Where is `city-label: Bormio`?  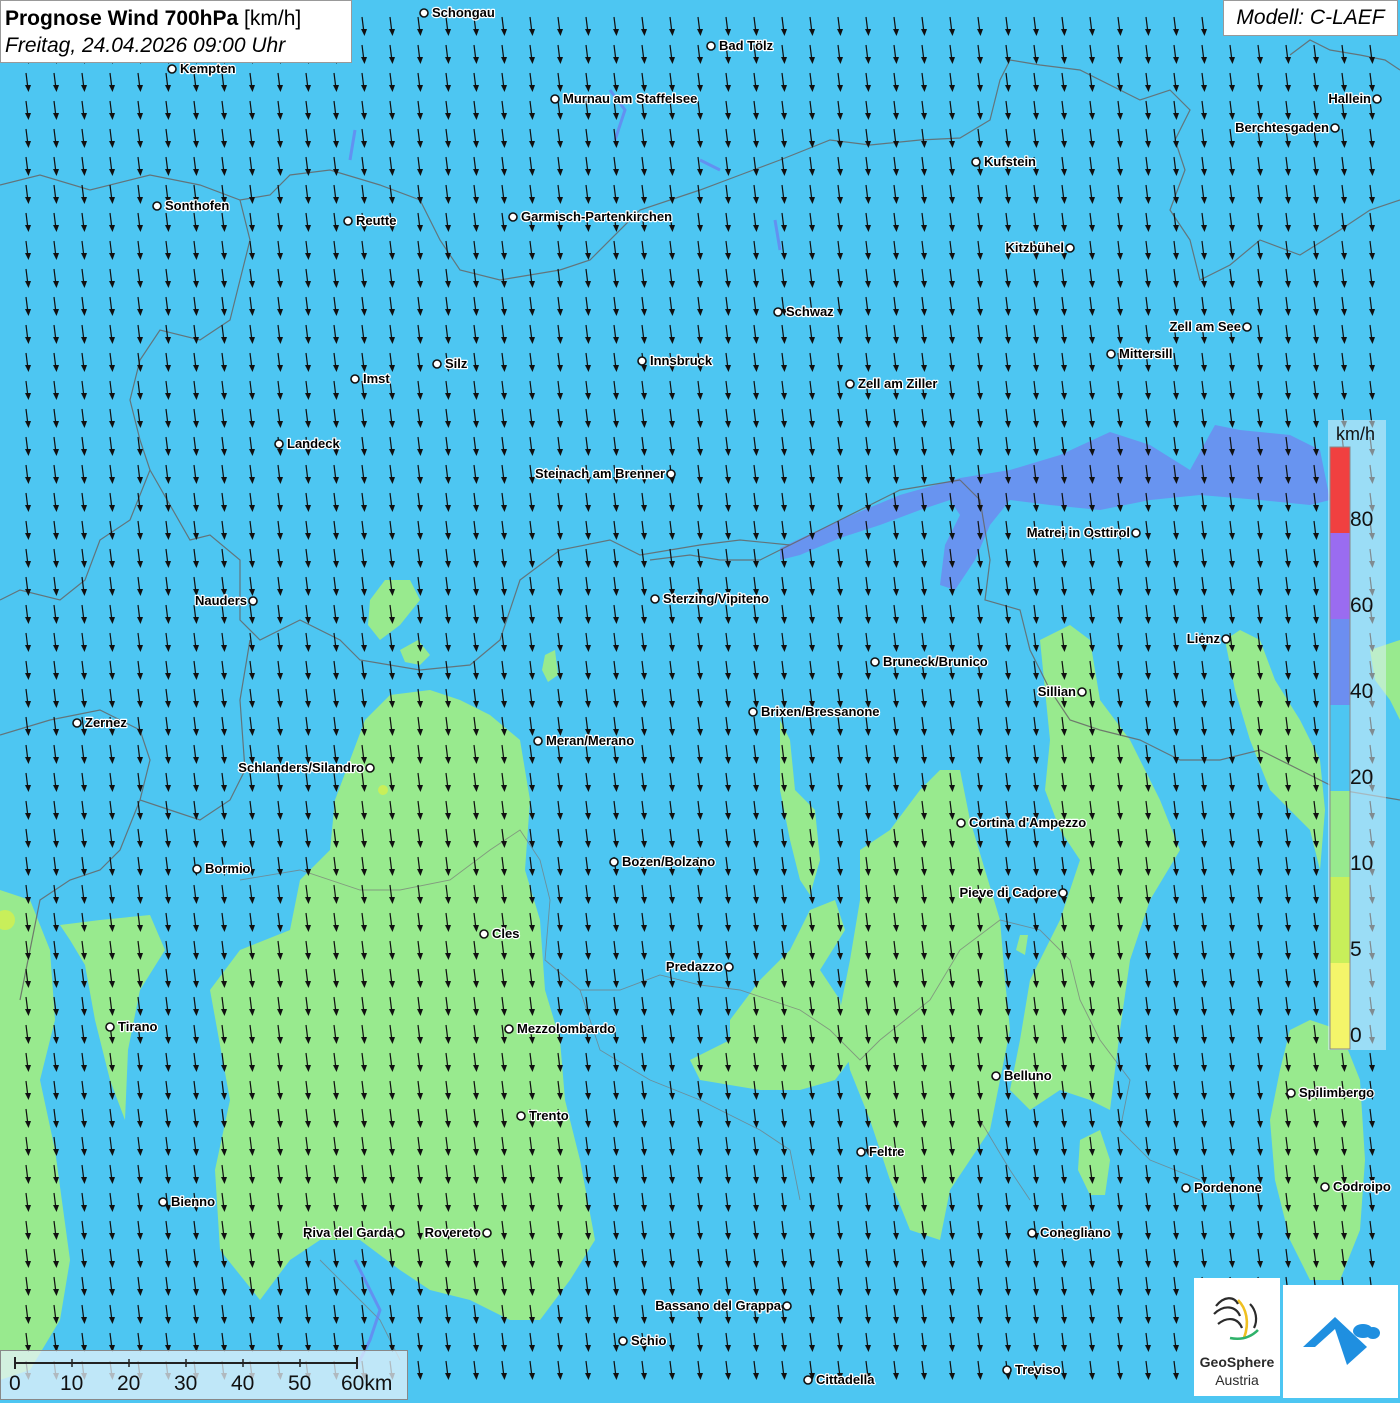
city-label: Bormio is located at coordinates (228, 868).